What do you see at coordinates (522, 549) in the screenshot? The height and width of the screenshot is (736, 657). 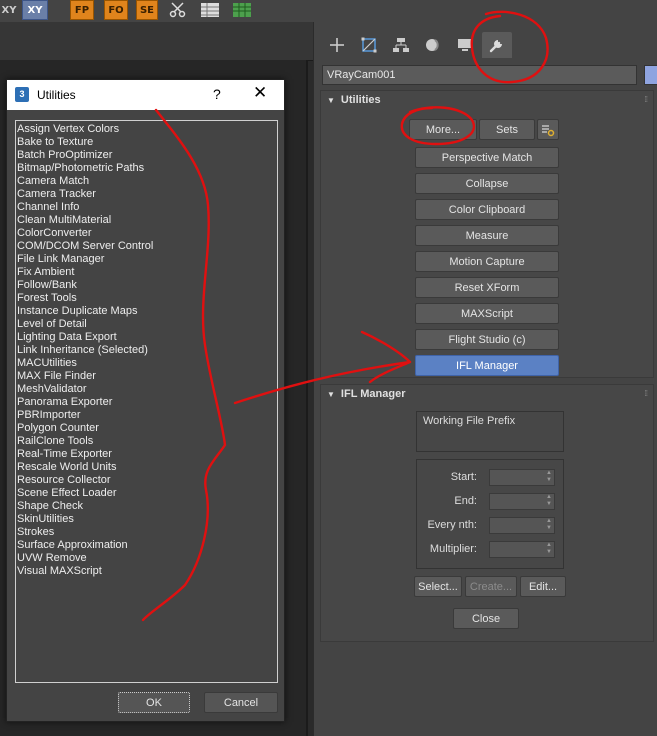 I see `multiplier-spinner: ▲ ▼` at bounding box center [522, 549].